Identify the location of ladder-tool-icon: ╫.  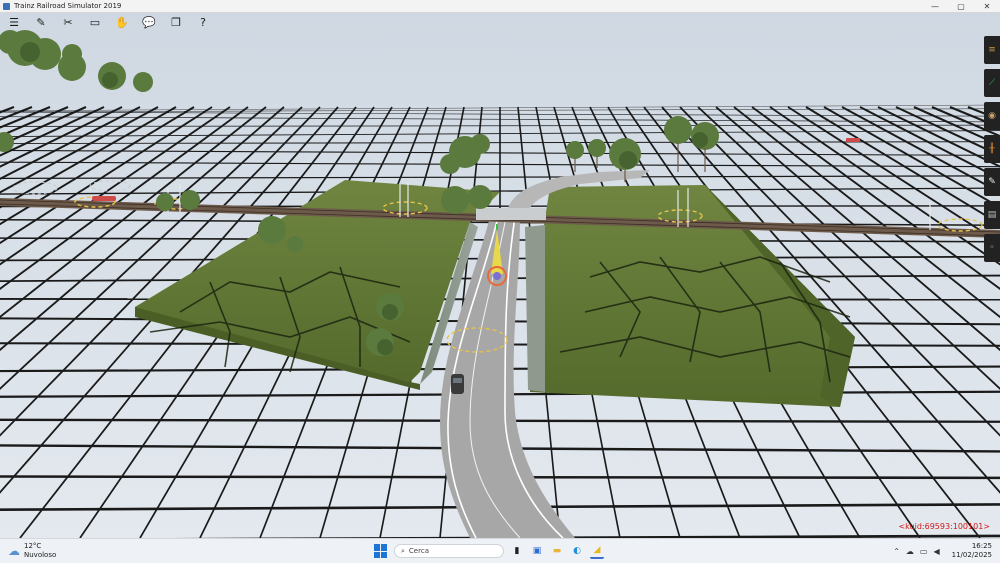
(992, 149).